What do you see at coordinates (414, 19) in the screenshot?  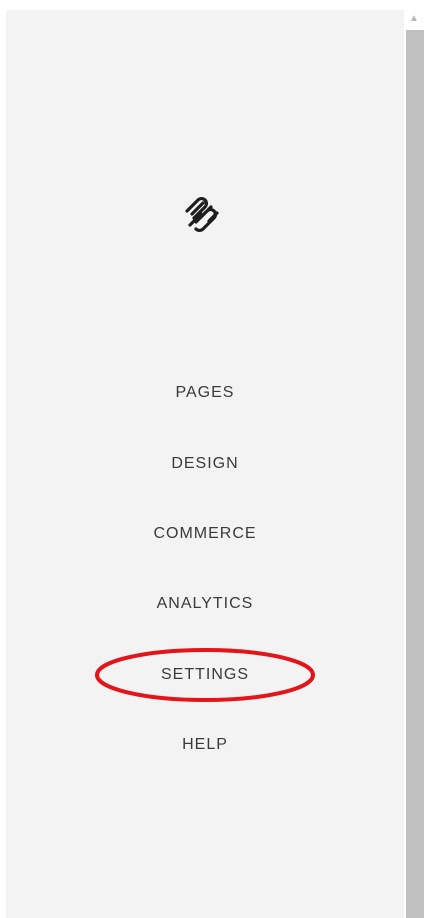 I see `scroll-up-arrow-icon: ▲` at bounding box center [414, 19].